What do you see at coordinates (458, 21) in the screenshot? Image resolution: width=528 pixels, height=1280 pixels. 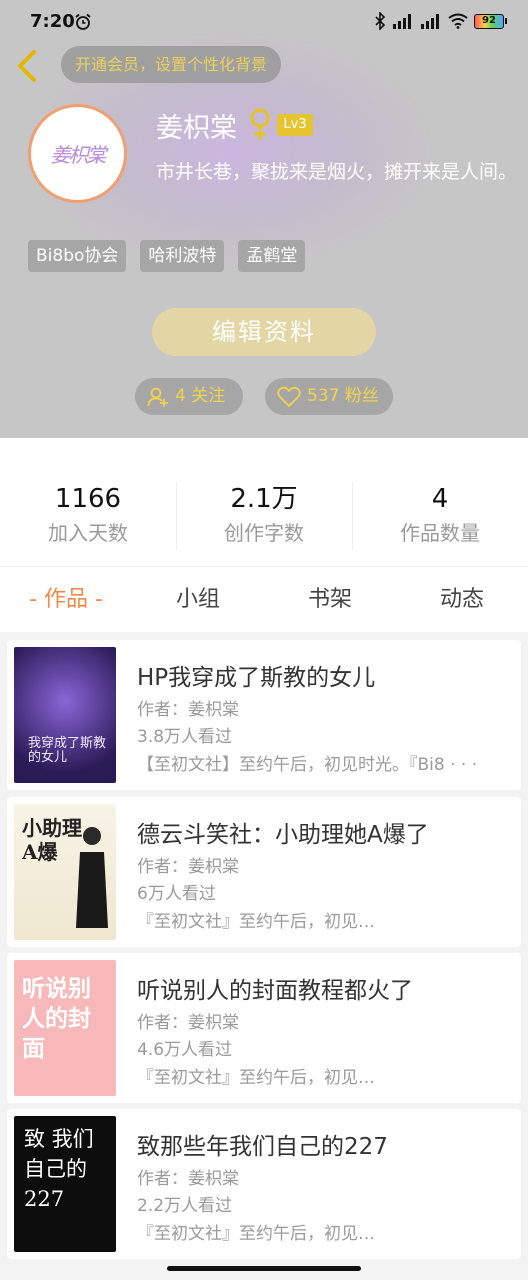 I see `wifi-icon` at bounding box center [458, 21].